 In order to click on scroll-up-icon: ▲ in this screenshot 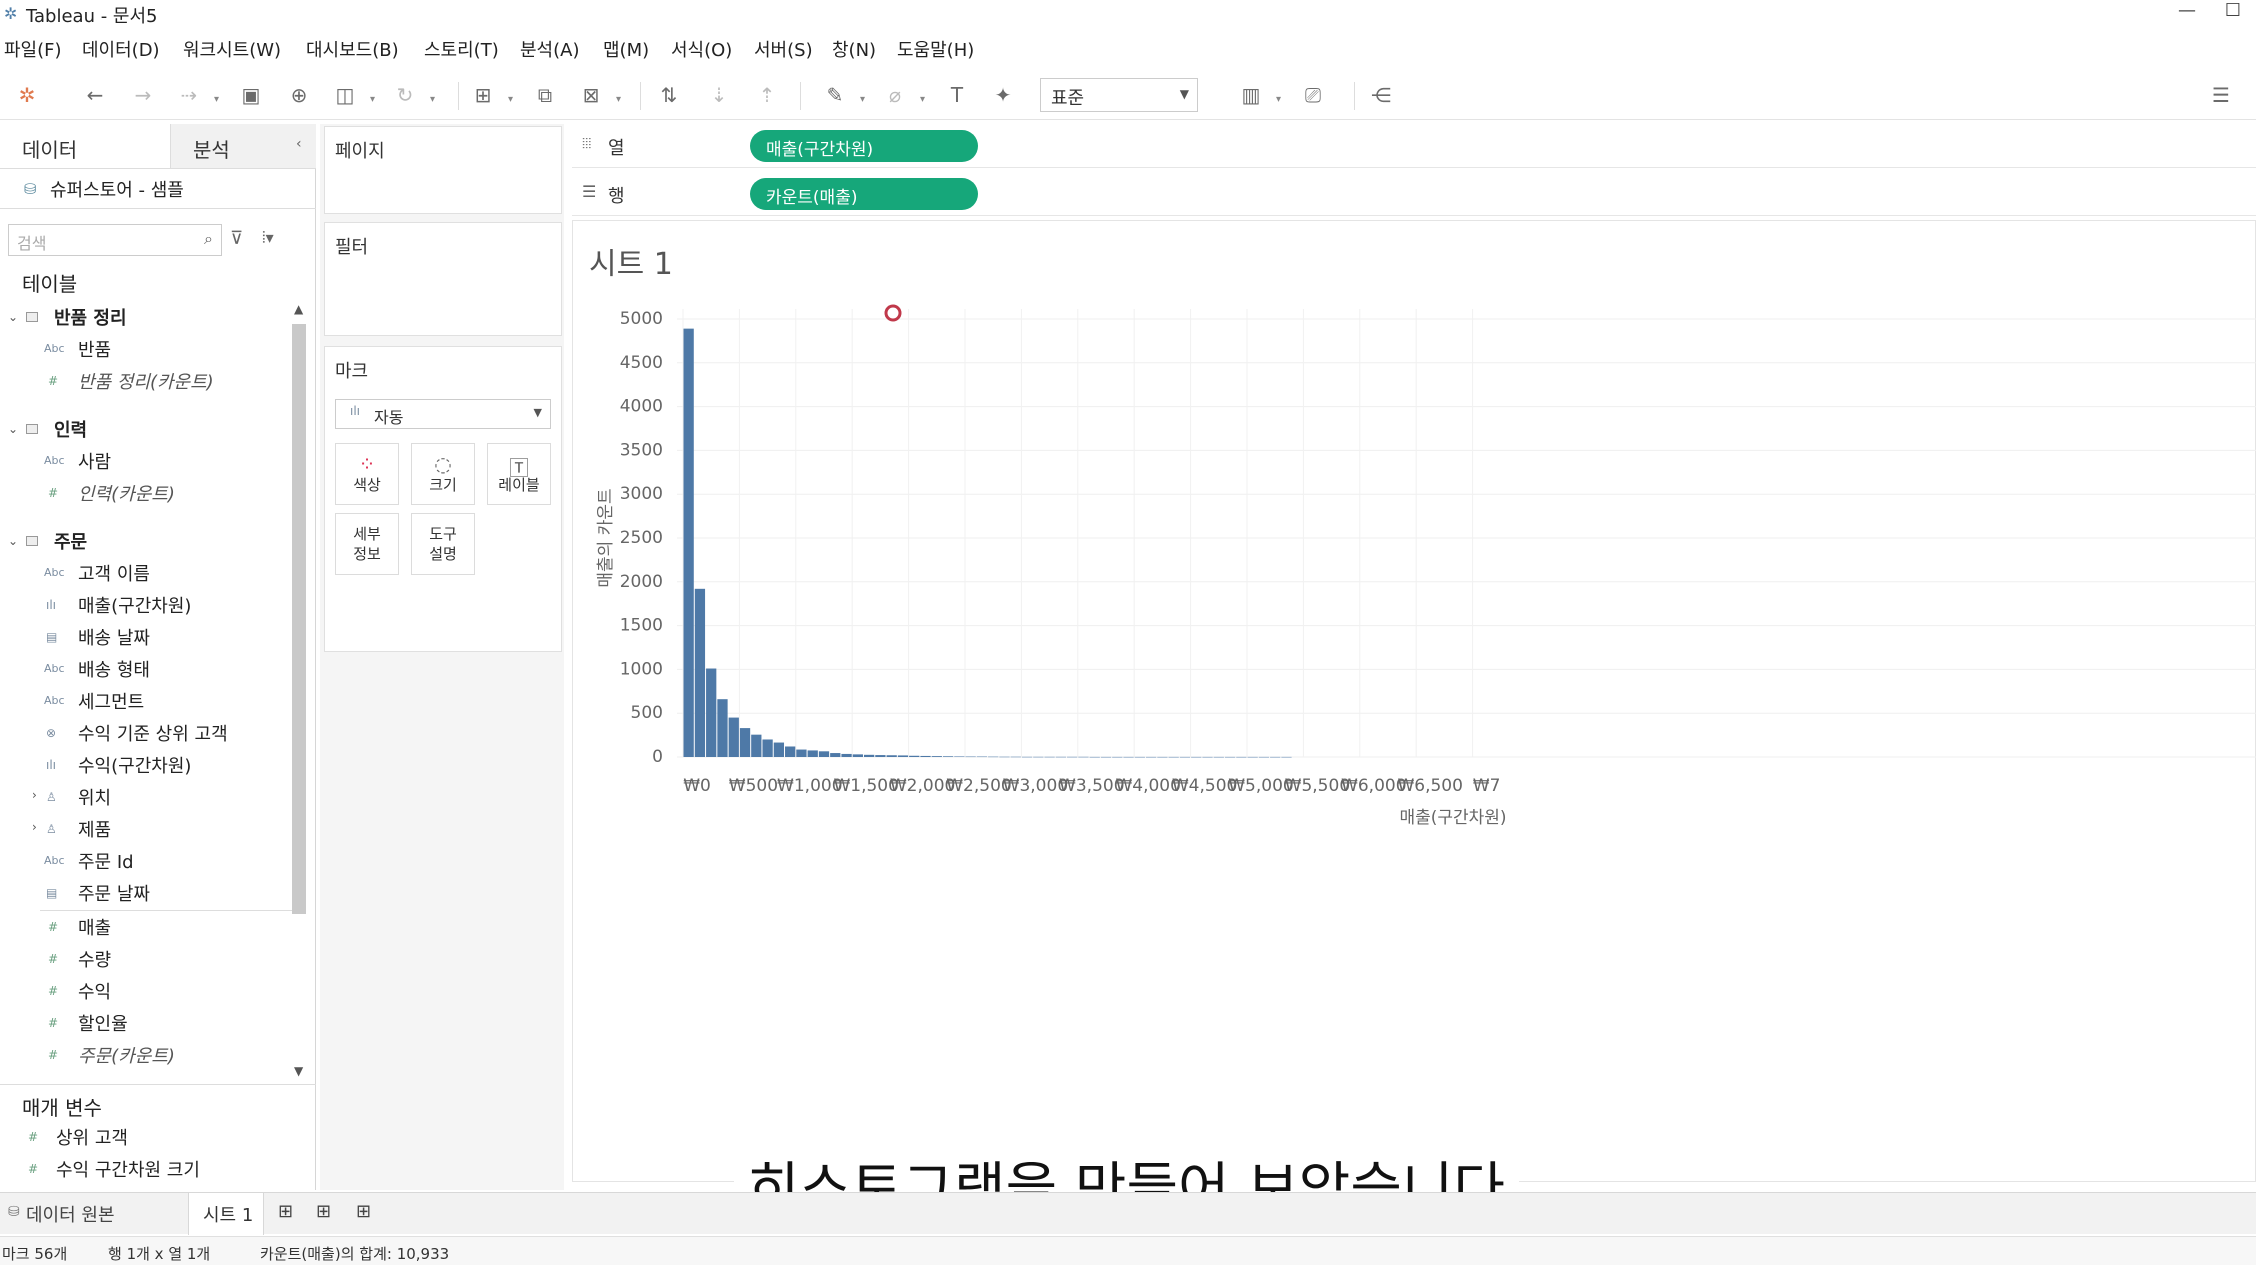, I will do `click(298, 309)`.